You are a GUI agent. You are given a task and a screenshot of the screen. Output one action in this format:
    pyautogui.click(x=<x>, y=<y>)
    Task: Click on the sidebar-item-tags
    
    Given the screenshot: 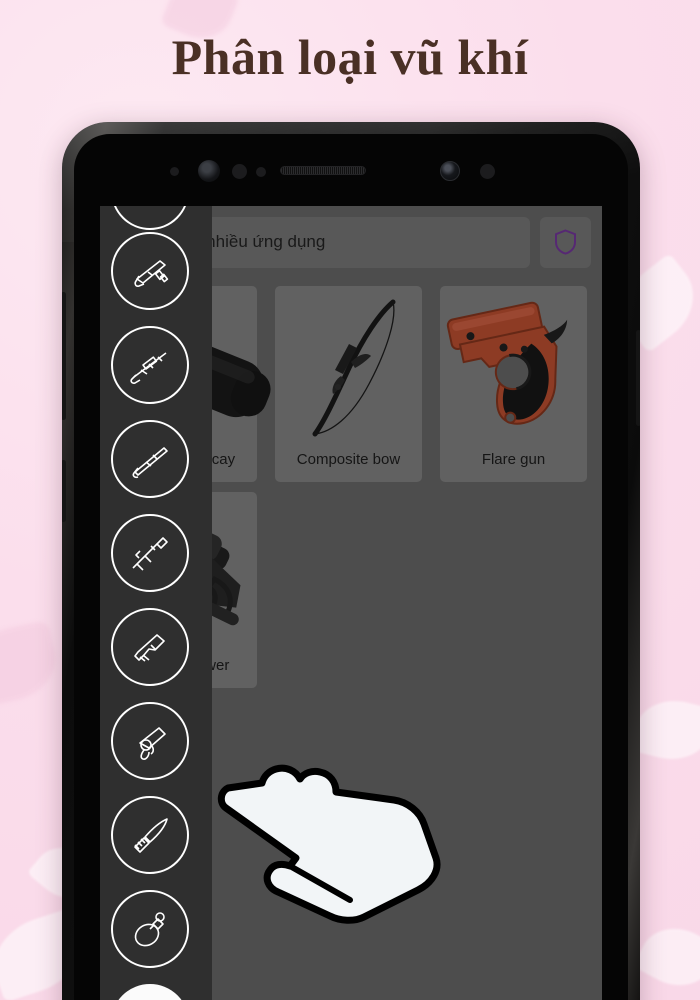 What is the action you would take?
    pyautogui.click(x=150, y=992)
    